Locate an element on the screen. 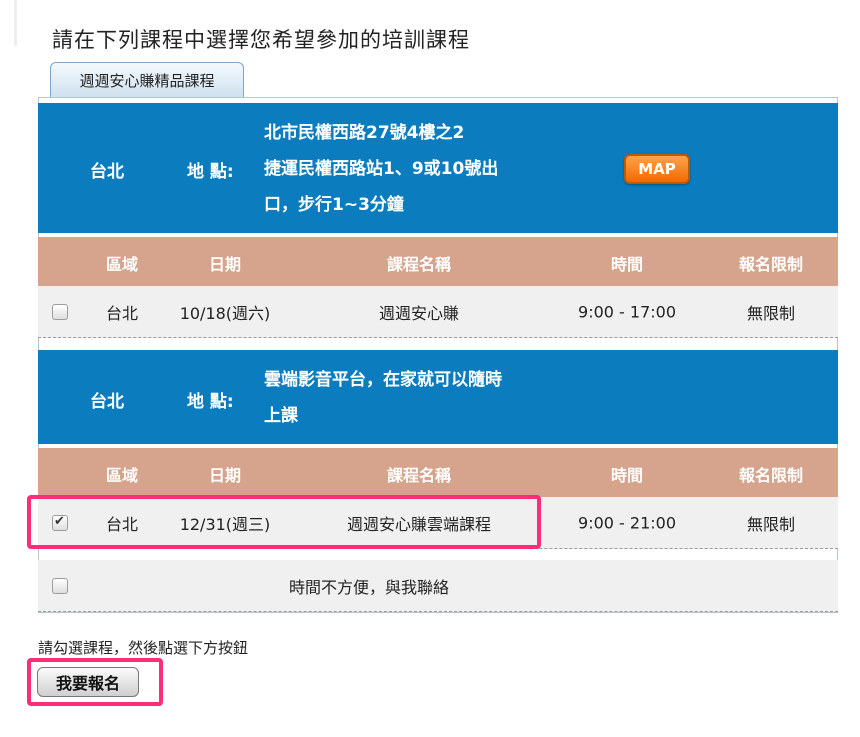 The image size is (860, 737). contact-row: 時間不方便，與我聯絡 is located at coordinates (438, 586).